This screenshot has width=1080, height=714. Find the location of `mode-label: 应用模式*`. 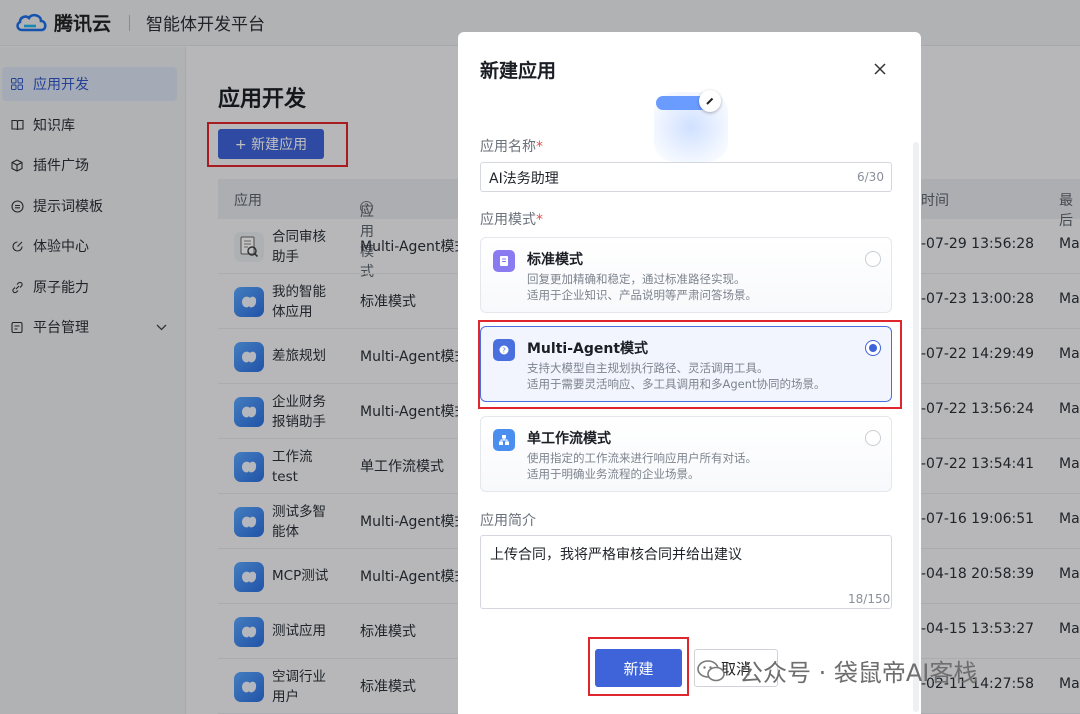

mode-label: 应用模式* is located at coordinates (511, 219).